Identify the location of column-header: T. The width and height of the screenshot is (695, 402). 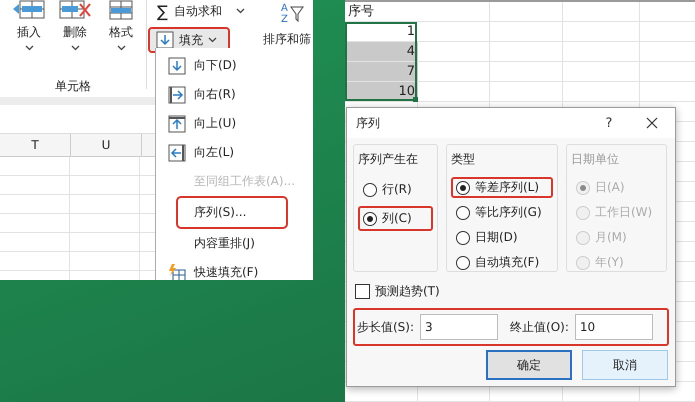
(35, 145).